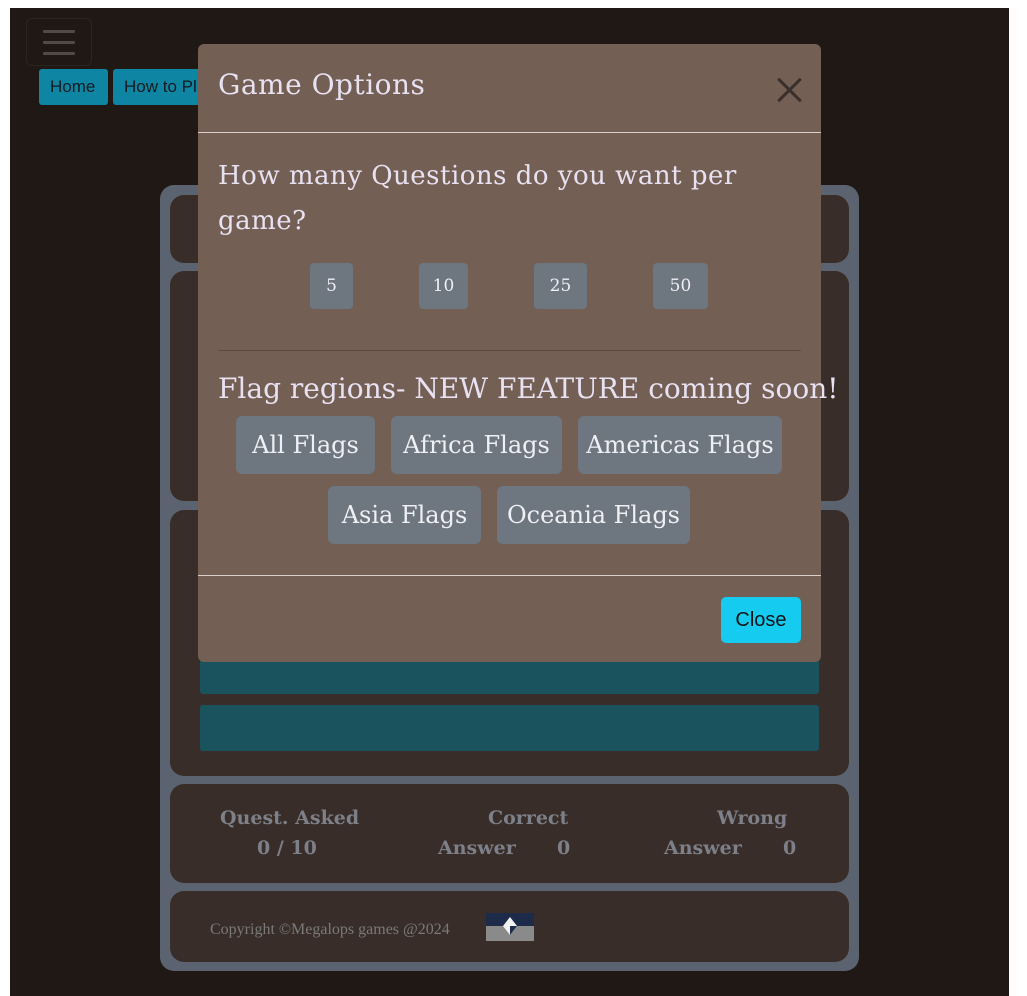 This screenshot has height=996, width=1027. Describe the element at coordinates (404, 515) in the screenshot. I see `asia-flags-button: Asia Flags` at that location.